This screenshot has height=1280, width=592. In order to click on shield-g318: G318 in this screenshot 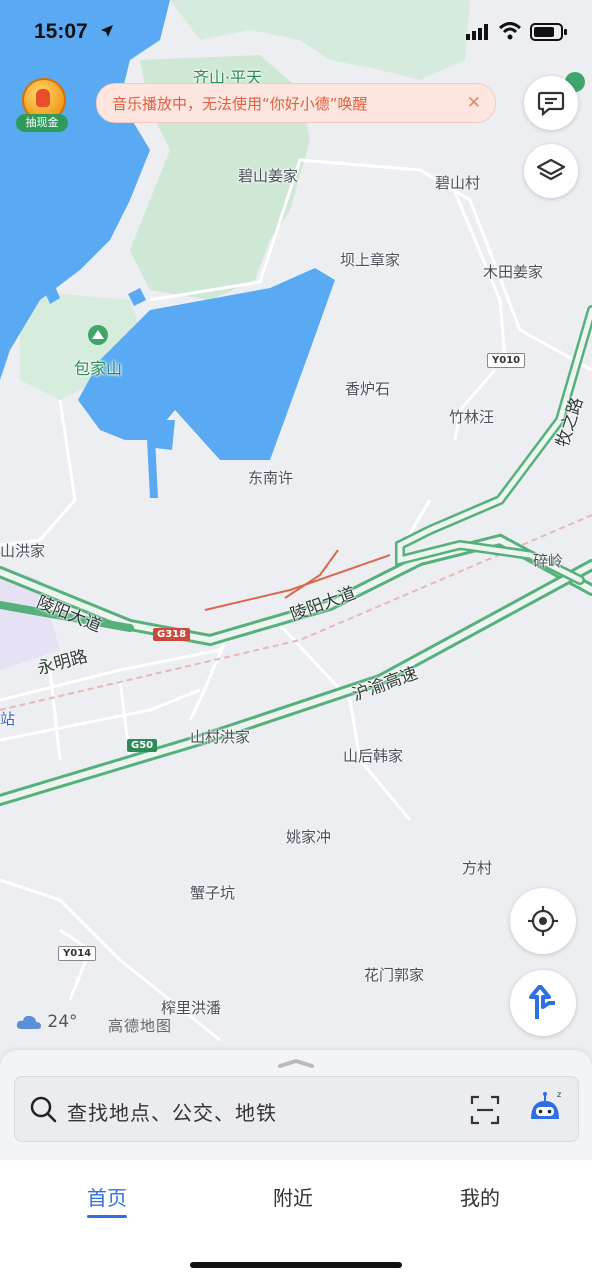, I will do `click(172, 634)`.